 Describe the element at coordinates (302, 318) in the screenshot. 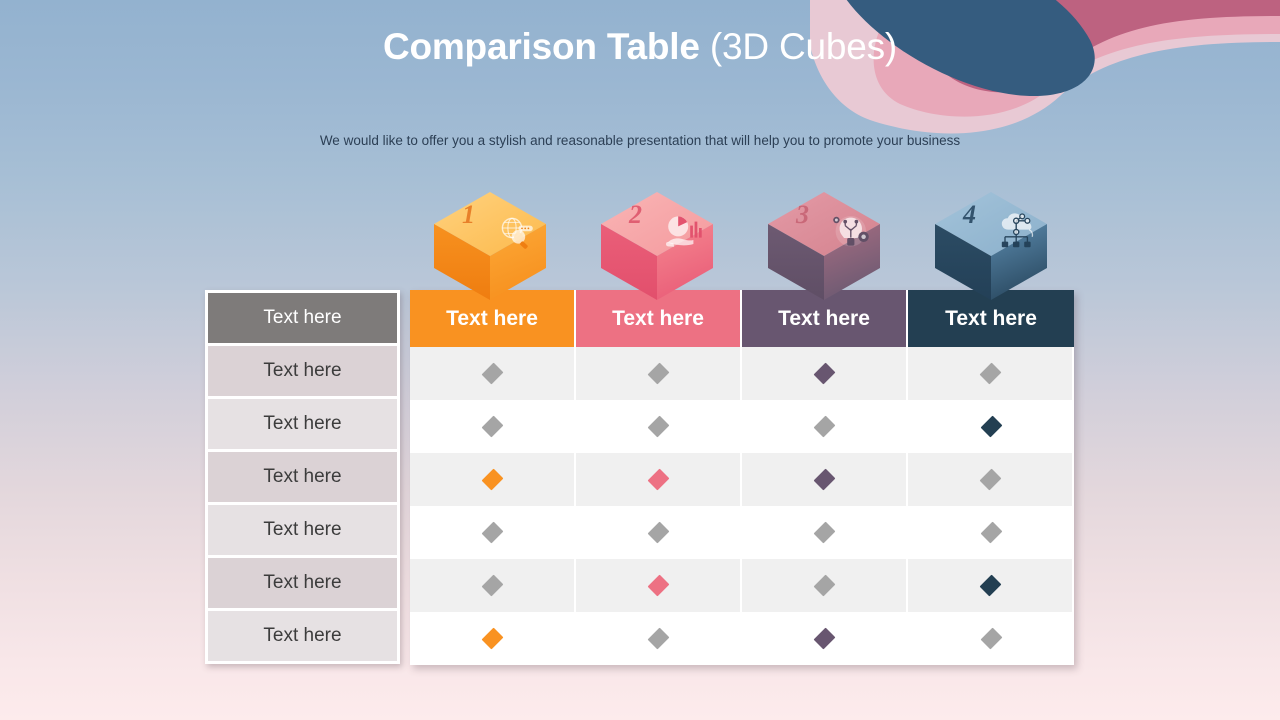

I see `left-column-header: Text here` at that location.